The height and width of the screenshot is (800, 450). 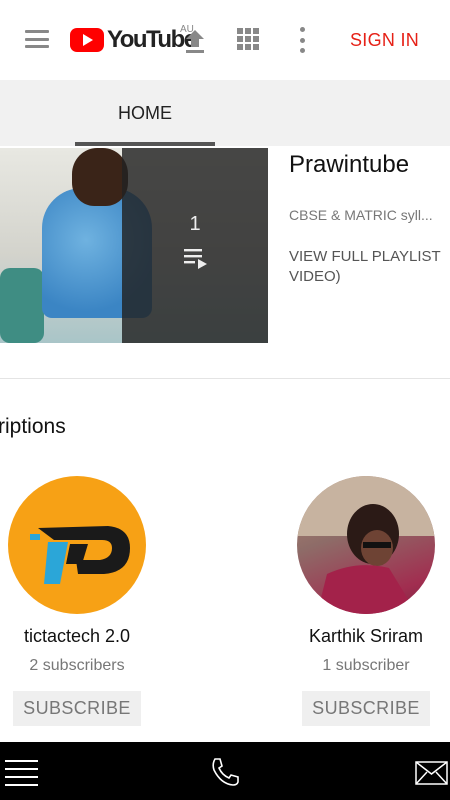 I want to click on upload-icon, so click(x=195, y=41).